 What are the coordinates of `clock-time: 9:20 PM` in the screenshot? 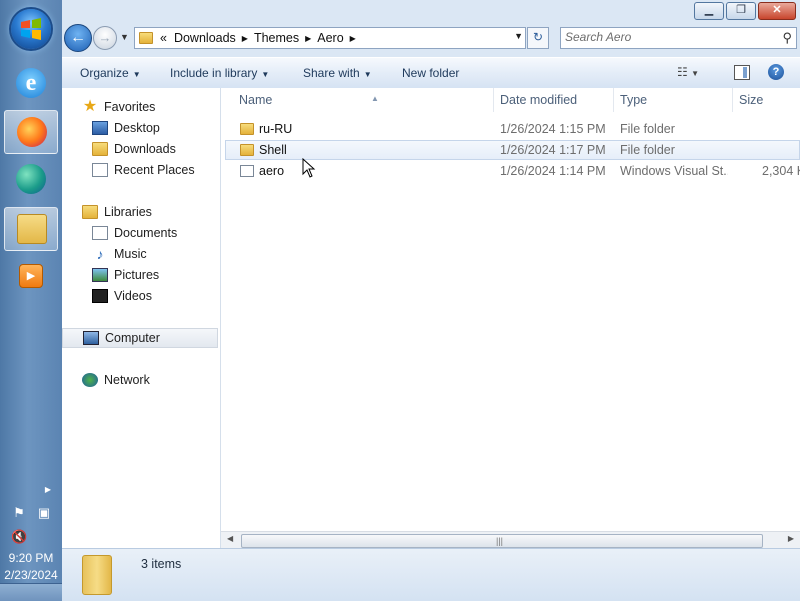 It's located at (31, 558).